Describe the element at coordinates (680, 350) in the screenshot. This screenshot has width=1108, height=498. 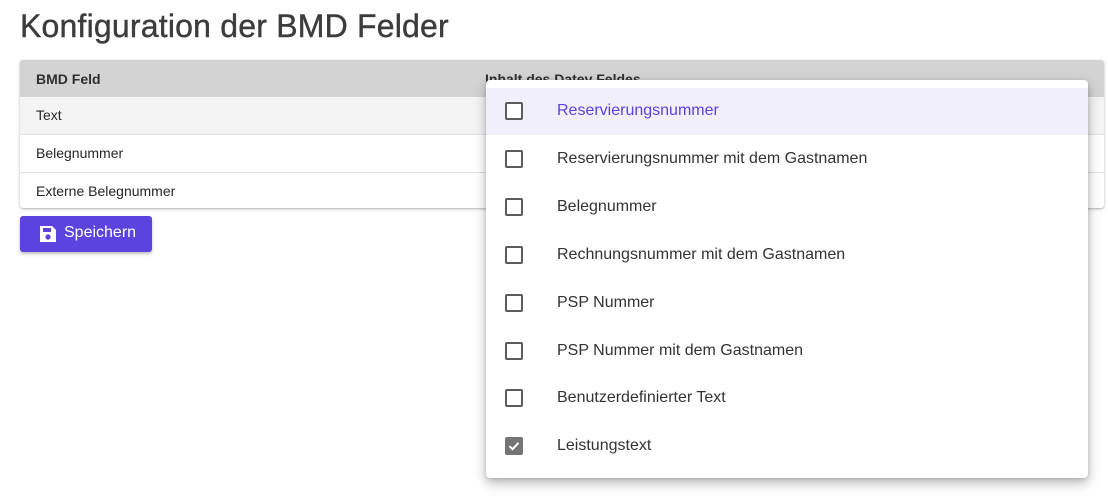
I see `option-label: PSP Nummer mit dem Gastnamen` at that location.